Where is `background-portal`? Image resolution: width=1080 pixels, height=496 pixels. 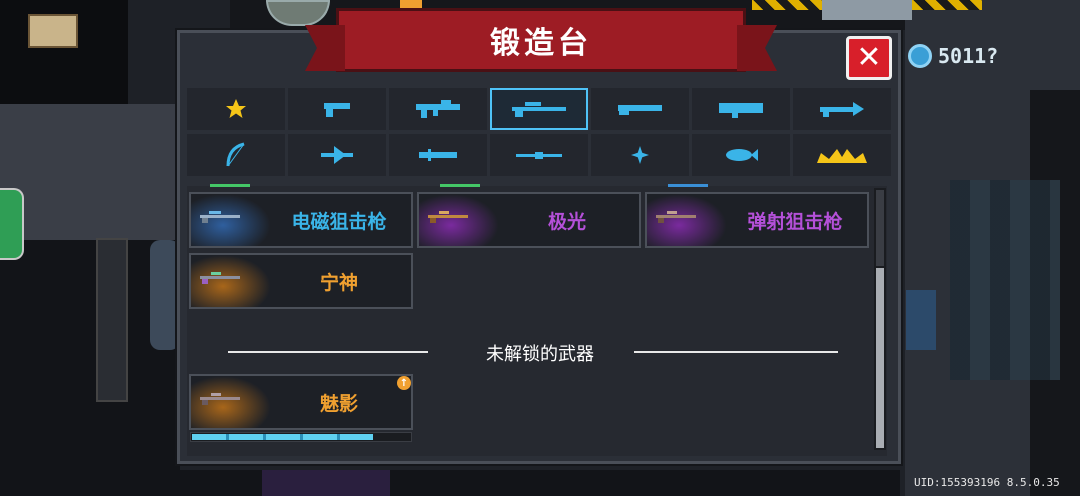 background-portal is located at coordinates (326, 483).